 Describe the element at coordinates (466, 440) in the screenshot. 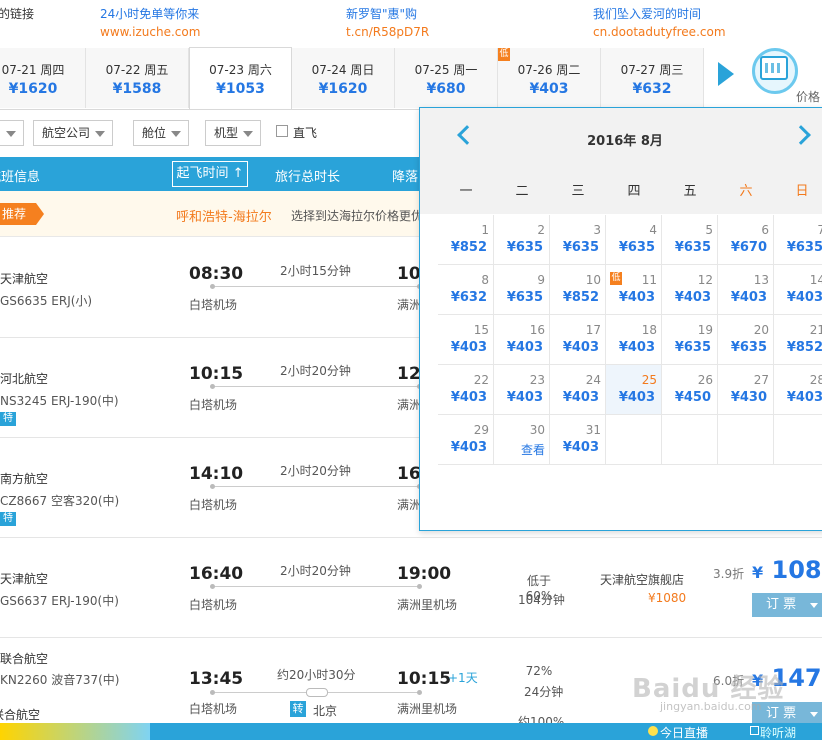

I see `calendar-day-cell: 29 ¥403` at that location.